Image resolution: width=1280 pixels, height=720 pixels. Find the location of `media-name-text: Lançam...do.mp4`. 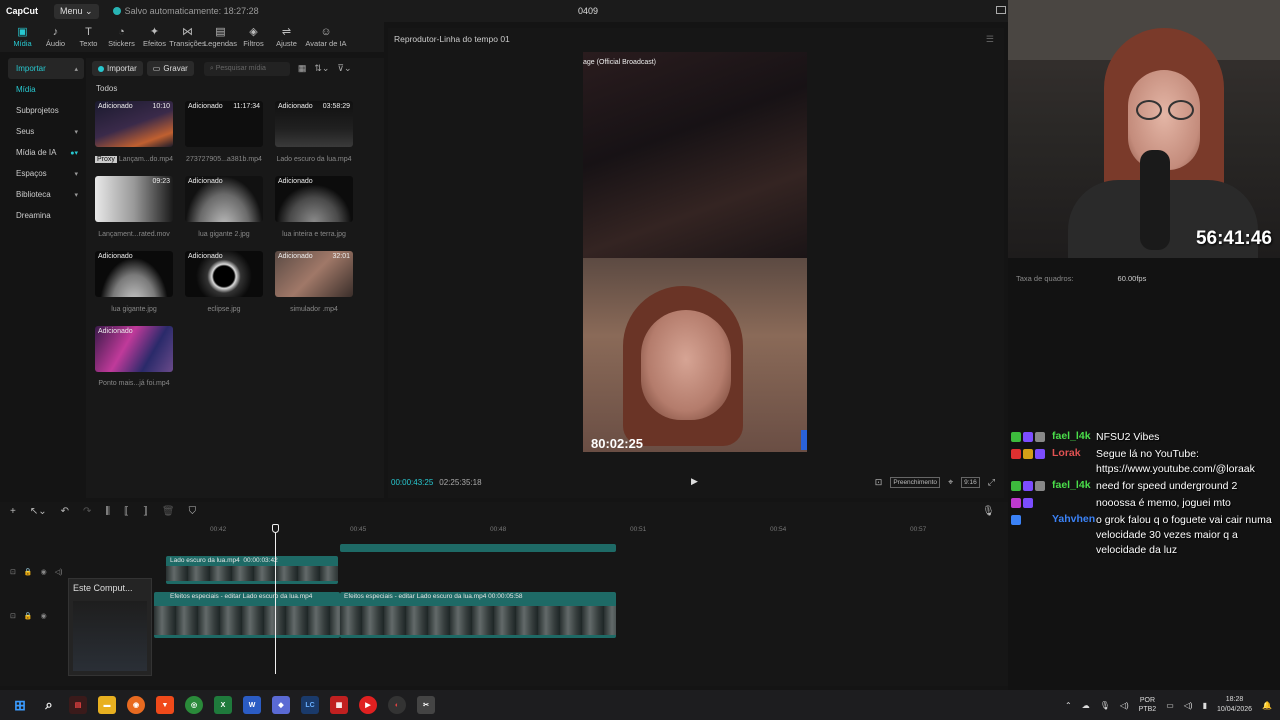

media-name-text: Lançam...do.mp4 is located at coordinates (145, 159).